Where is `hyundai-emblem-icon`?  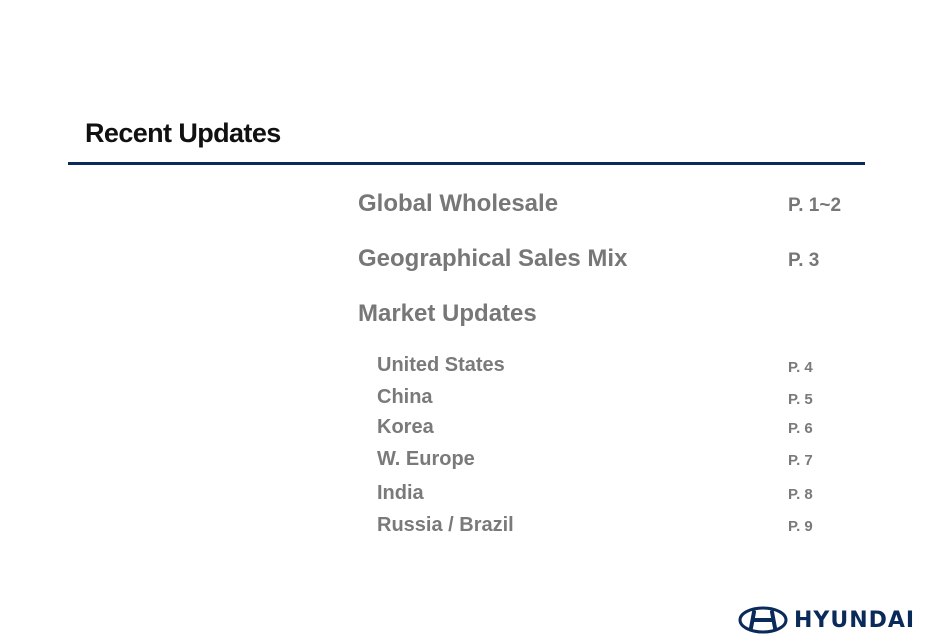
hyundai-emblem-icon is located at coordinates (763, 620).